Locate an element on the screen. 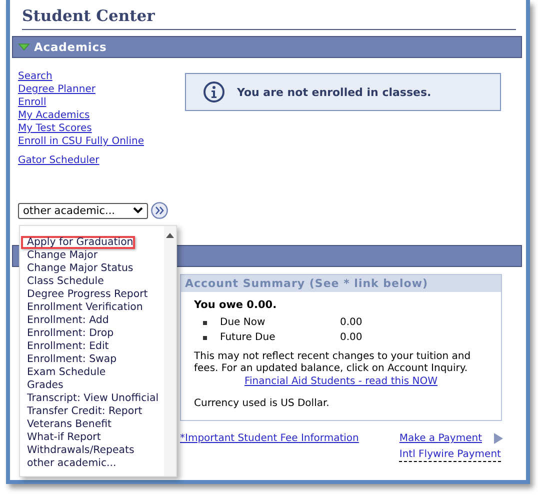  payment-link: Make a Payment is located at coordinates (440, 438).